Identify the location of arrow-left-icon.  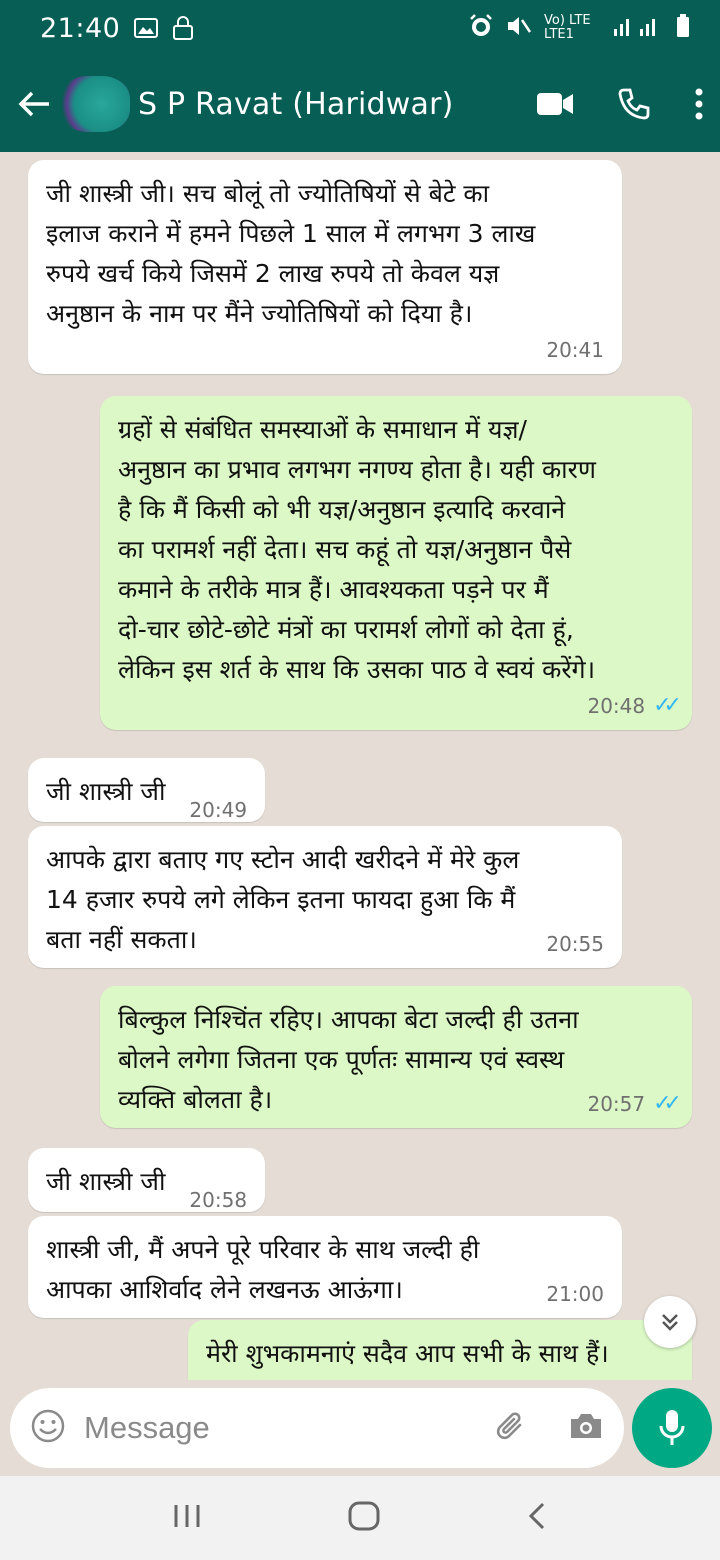
(34, 104).